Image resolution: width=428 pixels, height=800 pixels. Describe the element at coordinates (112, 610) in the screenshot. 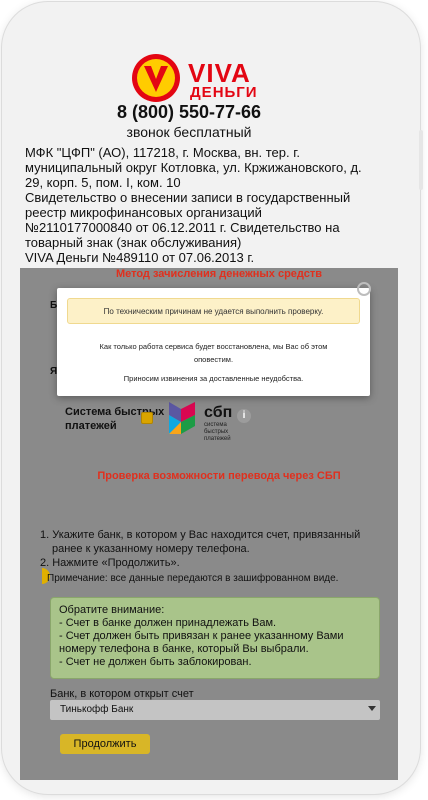

I see `attention-line: Обратите внимание:` at that location.